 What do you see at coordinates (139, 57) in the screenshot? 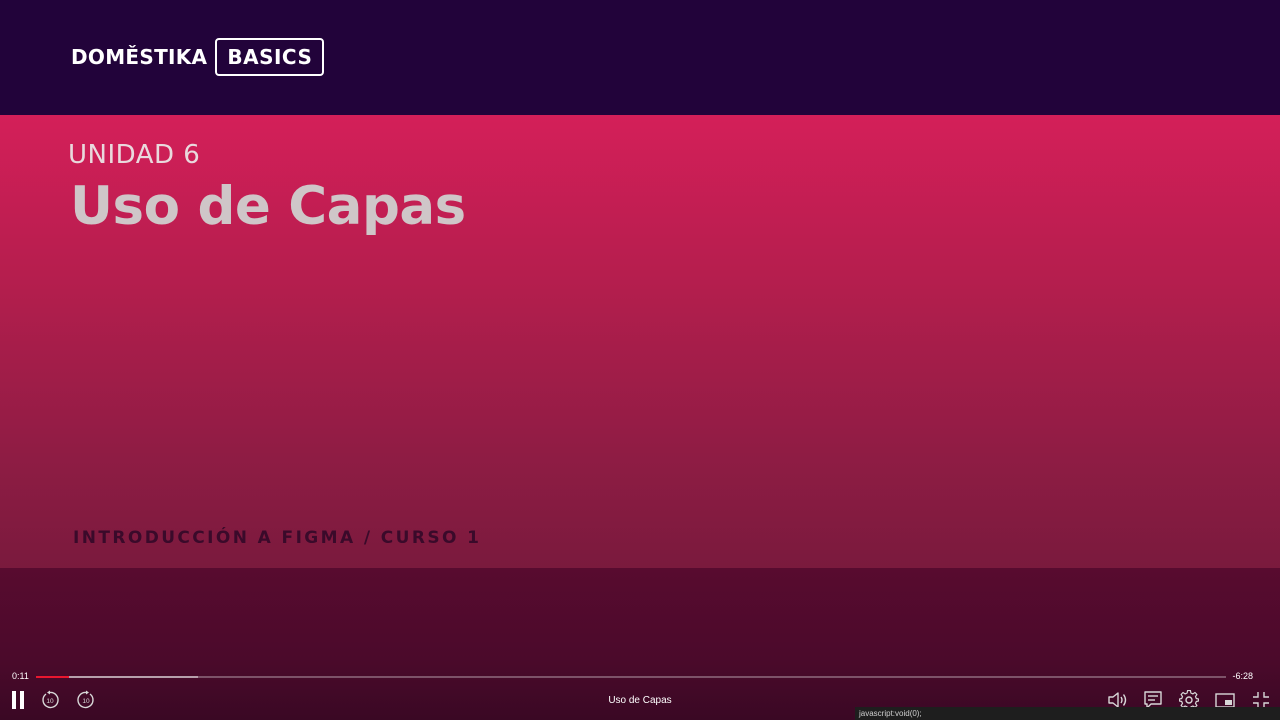
I see `logo-wordmark: DOMĚSTIKA` at bounding box center [139, 57].